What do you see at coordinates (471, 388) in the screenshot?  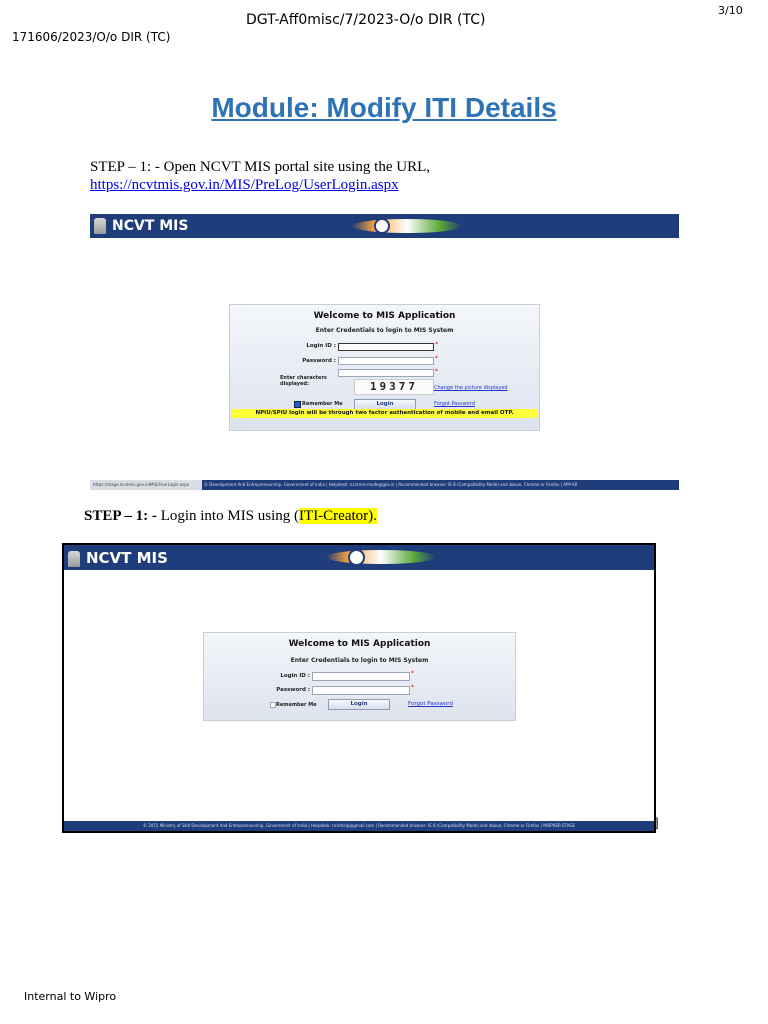 I see `change-picture-link: Change the picture displayed` at bounding box center [471, 388].